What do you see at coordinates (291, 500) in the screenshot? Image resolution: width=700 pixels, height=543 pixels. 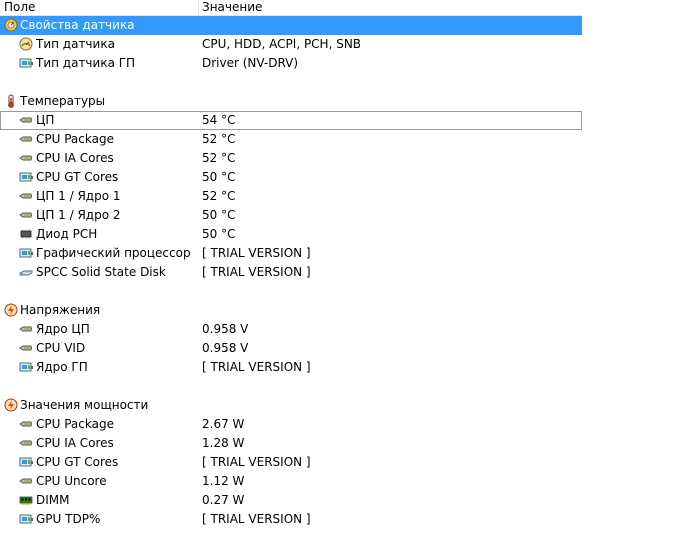 I see `row-power-dimm: DIMM 0.27 W` at bounding box center [291, 500].